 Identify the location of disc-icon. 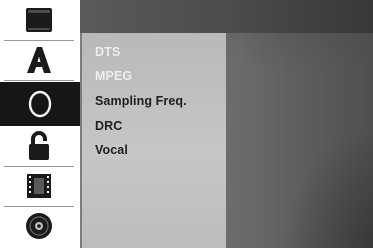
(39, 226).